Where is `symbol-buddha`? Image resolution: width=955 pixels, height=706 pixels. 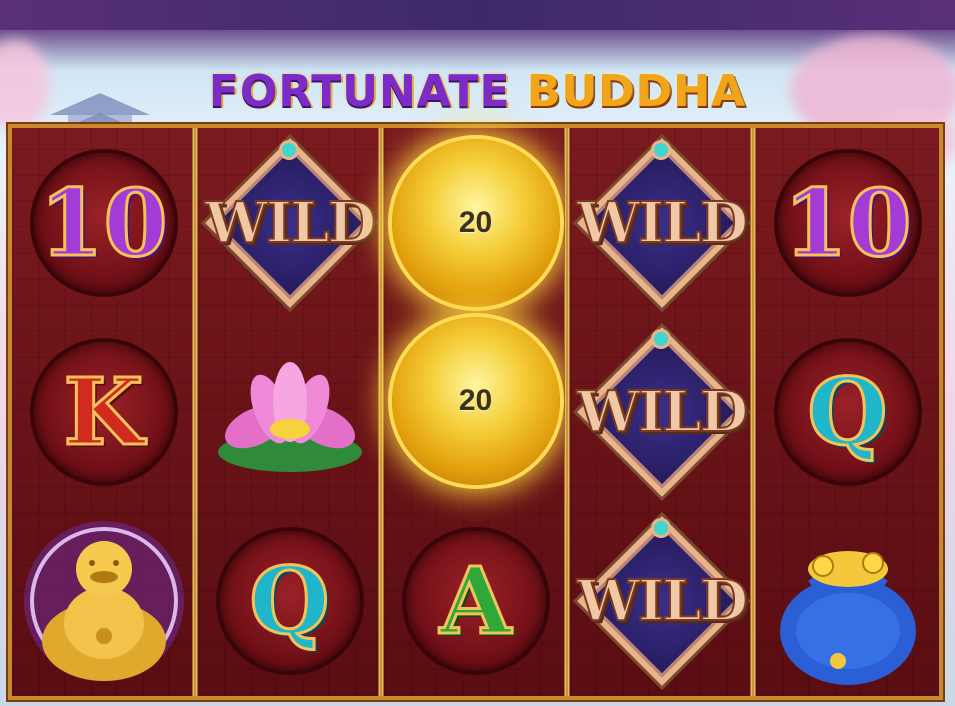
symbol-buddha is located at coordinates (103, 600).